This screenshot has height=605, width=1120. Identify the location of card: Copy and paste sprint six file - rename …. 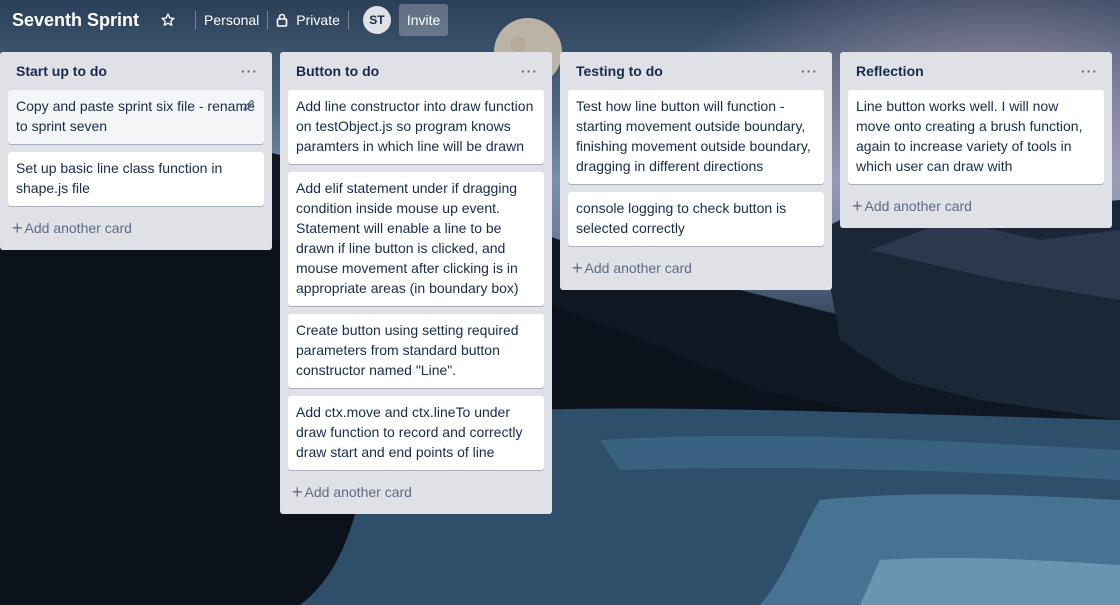
(136, 117).